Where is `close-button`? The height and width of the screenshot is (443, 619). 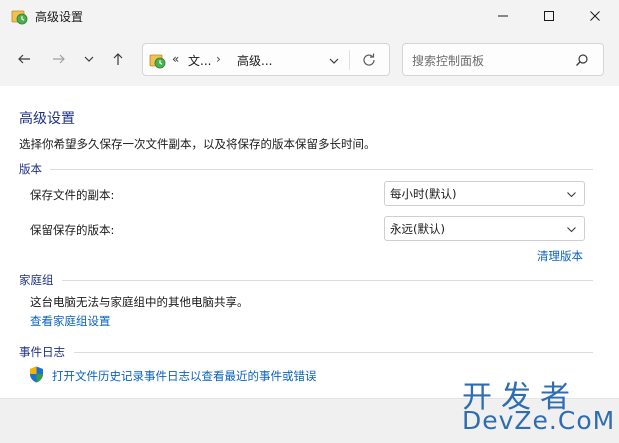 close-button is located at coordinates (595, 16).